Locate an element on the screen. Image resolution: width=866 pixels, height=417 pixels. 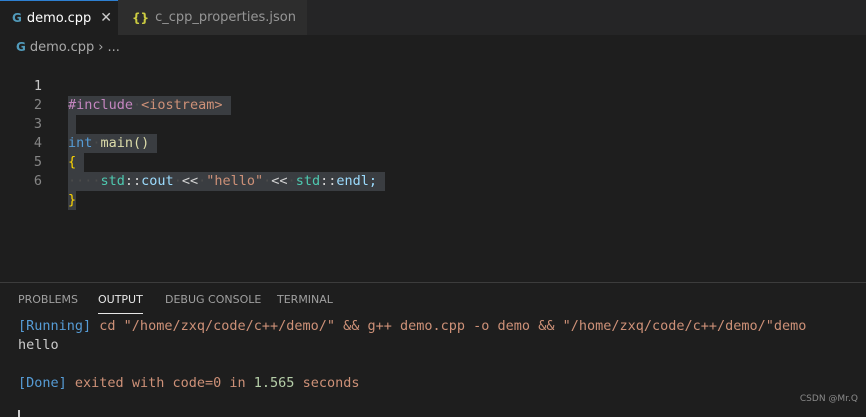
code-token: "hello" is located at coordinates (235, 181).